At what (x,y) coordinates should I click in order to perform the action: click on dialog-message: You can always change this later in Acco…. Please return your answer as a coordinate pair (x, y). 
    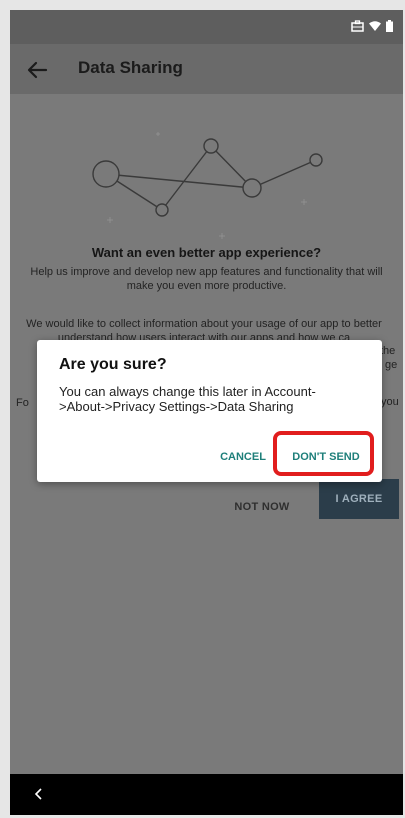
    Looking at the image, I should click on (187, 399).